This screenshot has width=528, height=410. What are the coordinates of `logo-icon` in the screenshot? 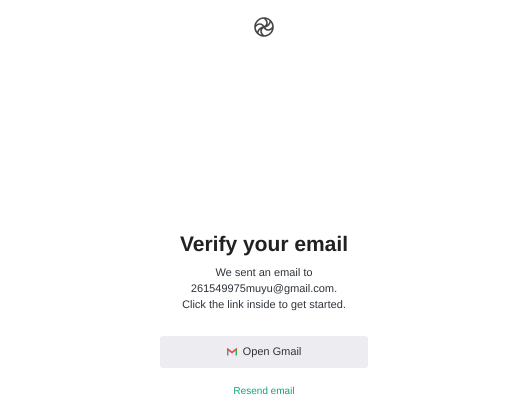 It's located at (264, 27).